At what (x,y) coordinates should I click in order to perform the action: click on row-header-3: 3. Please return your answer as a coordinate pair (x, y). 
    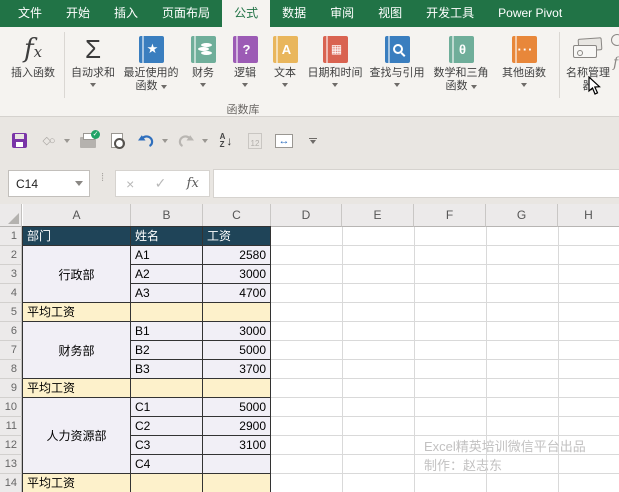
    Looking at the image, I should click on (11, 274).